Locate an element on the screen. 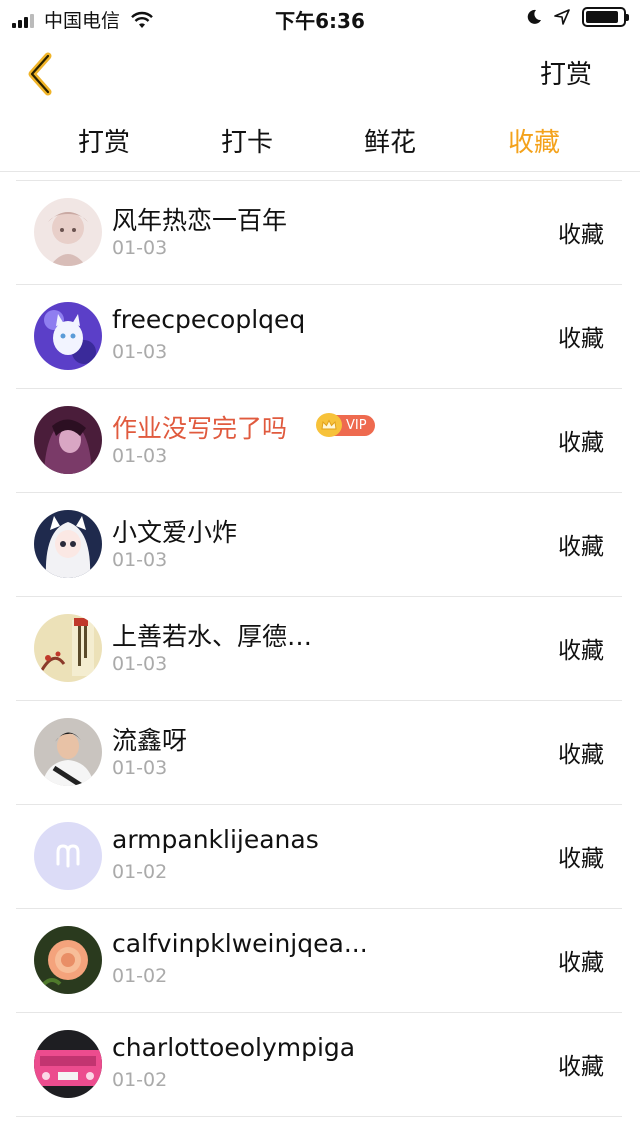  battery-icon is located at coordinates (605, 17).